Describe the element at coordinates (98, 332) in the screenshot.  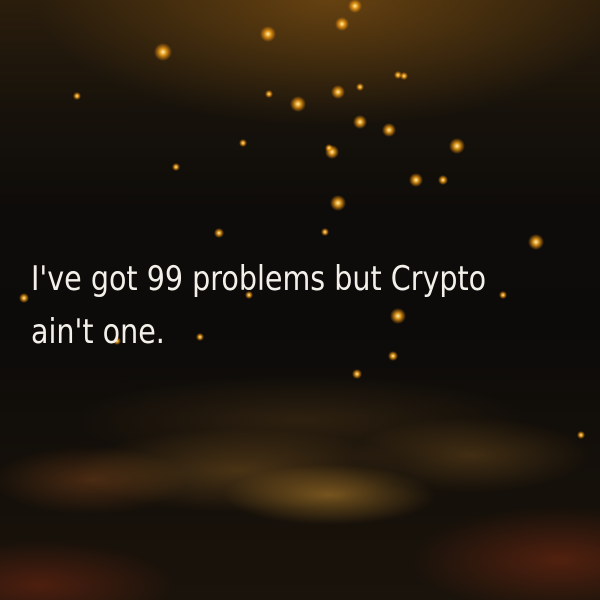
I see `quote-line-2: ain't one.` at that location.